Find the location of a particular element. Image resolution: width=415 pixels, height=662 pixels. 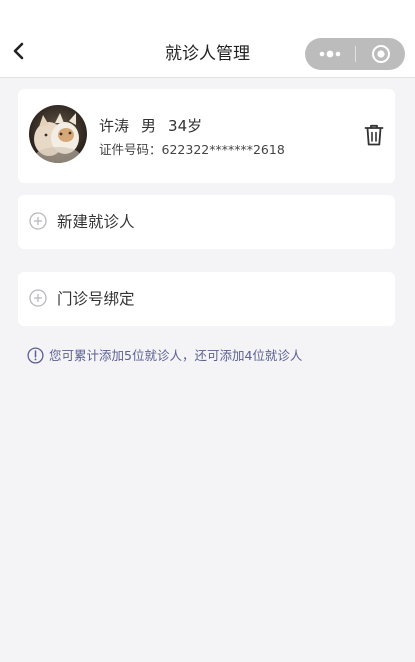

new-patient-label: 新建就诊人 is located at coordinates (96, 222).